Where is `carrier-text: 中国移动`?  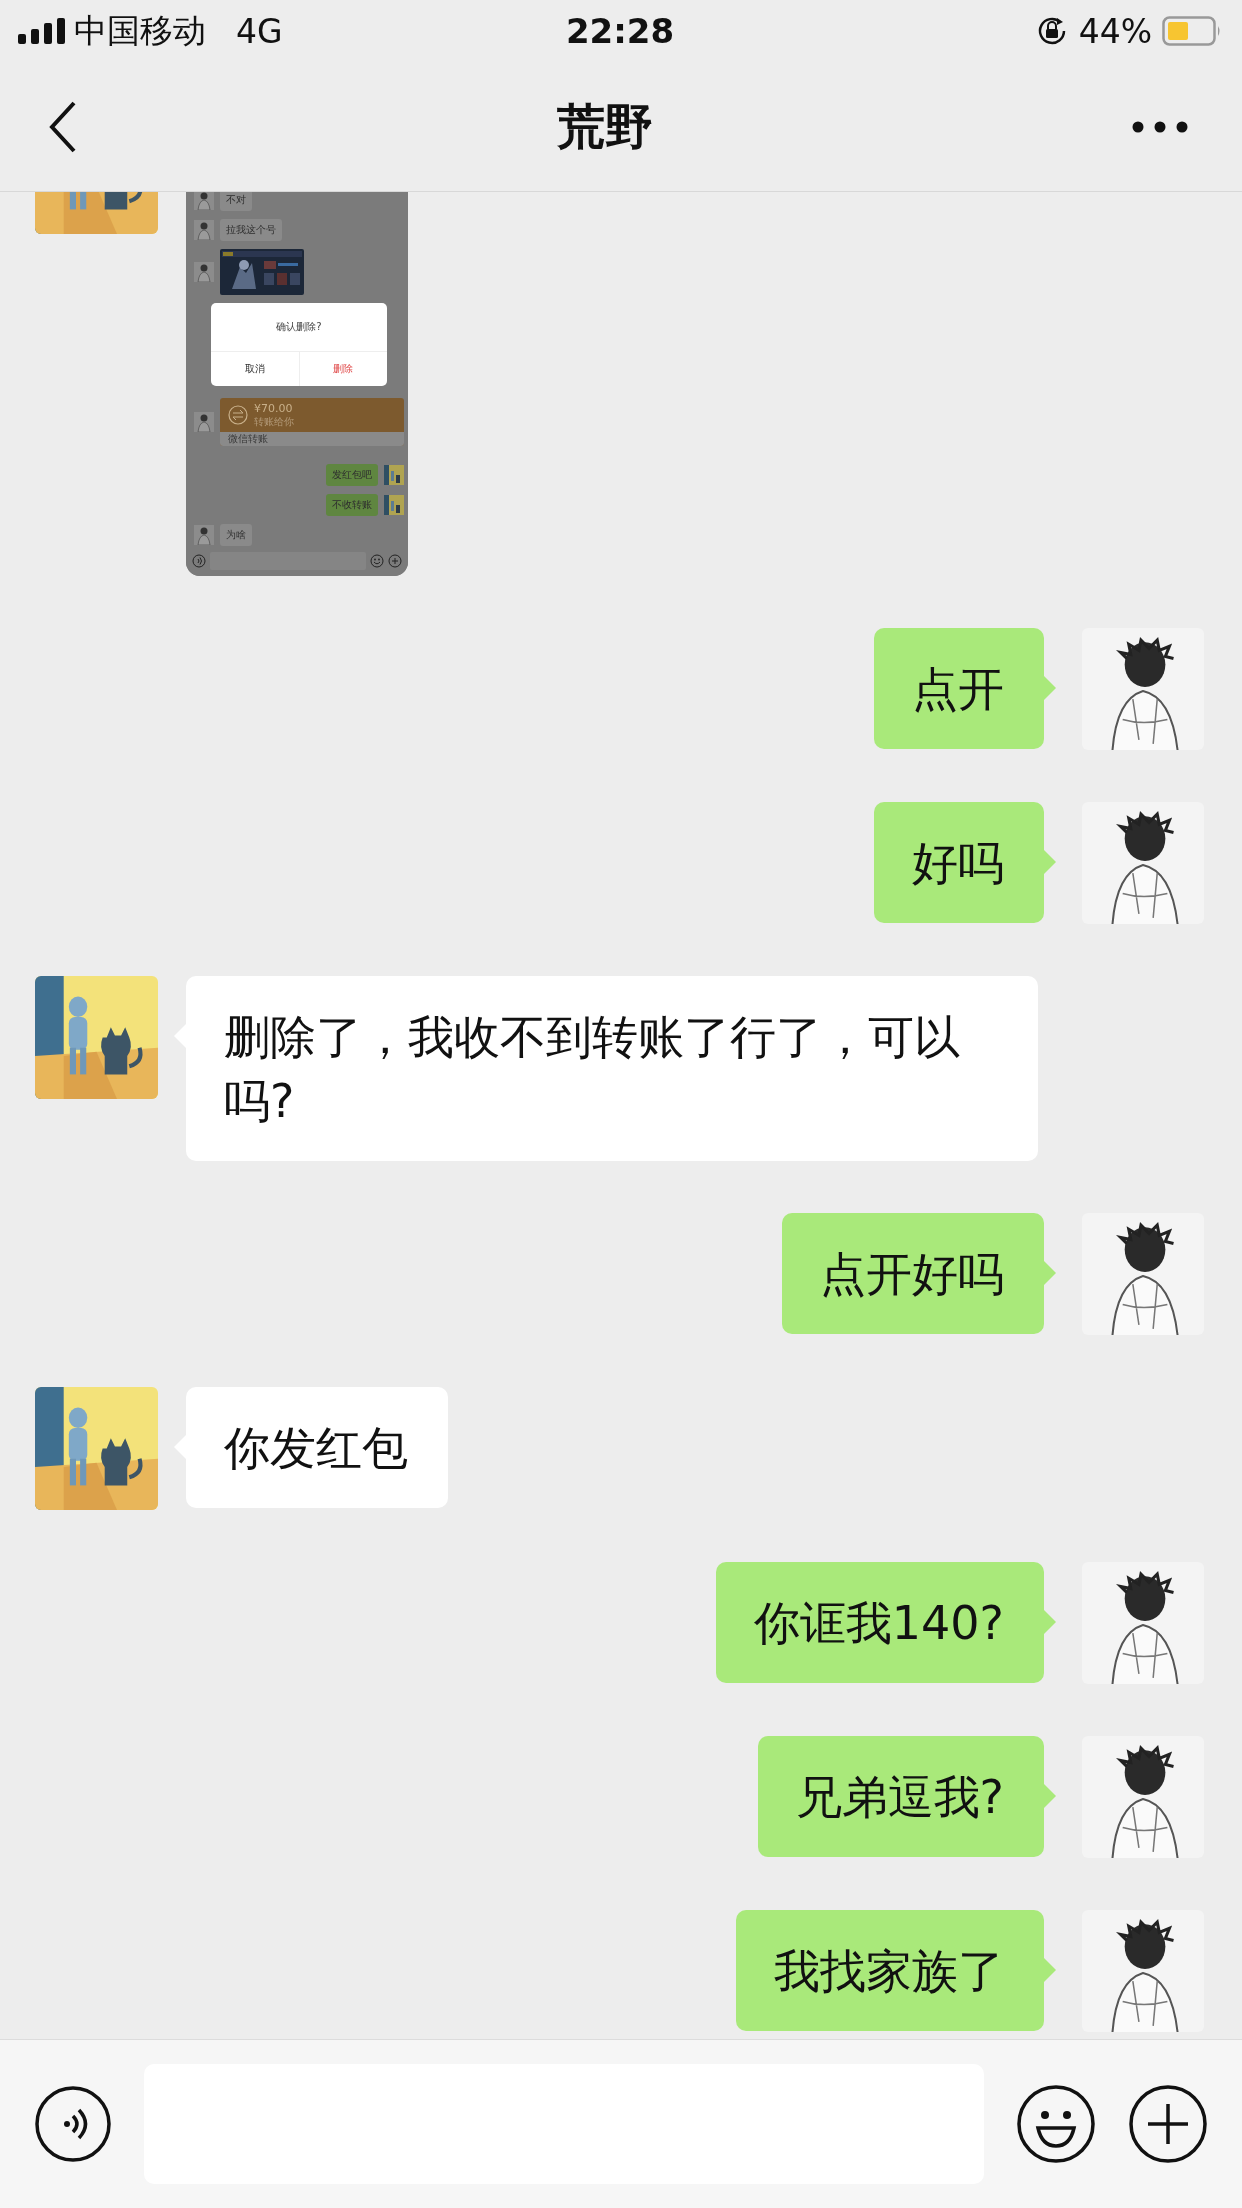 carrier-text: 中国移动 is located at coordinates (140, 30).